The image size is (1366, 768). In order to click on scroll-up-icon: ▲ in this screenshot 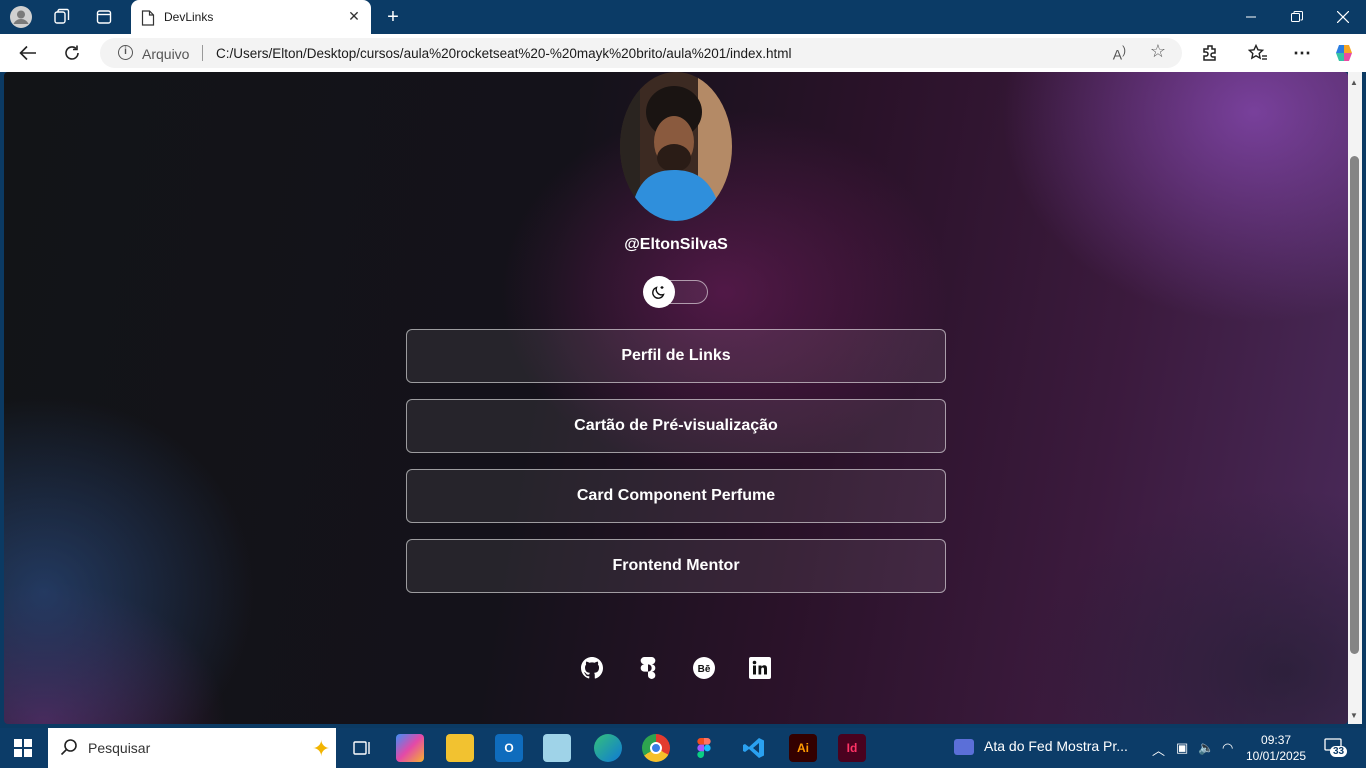, I will do `click(1354, 82)`.